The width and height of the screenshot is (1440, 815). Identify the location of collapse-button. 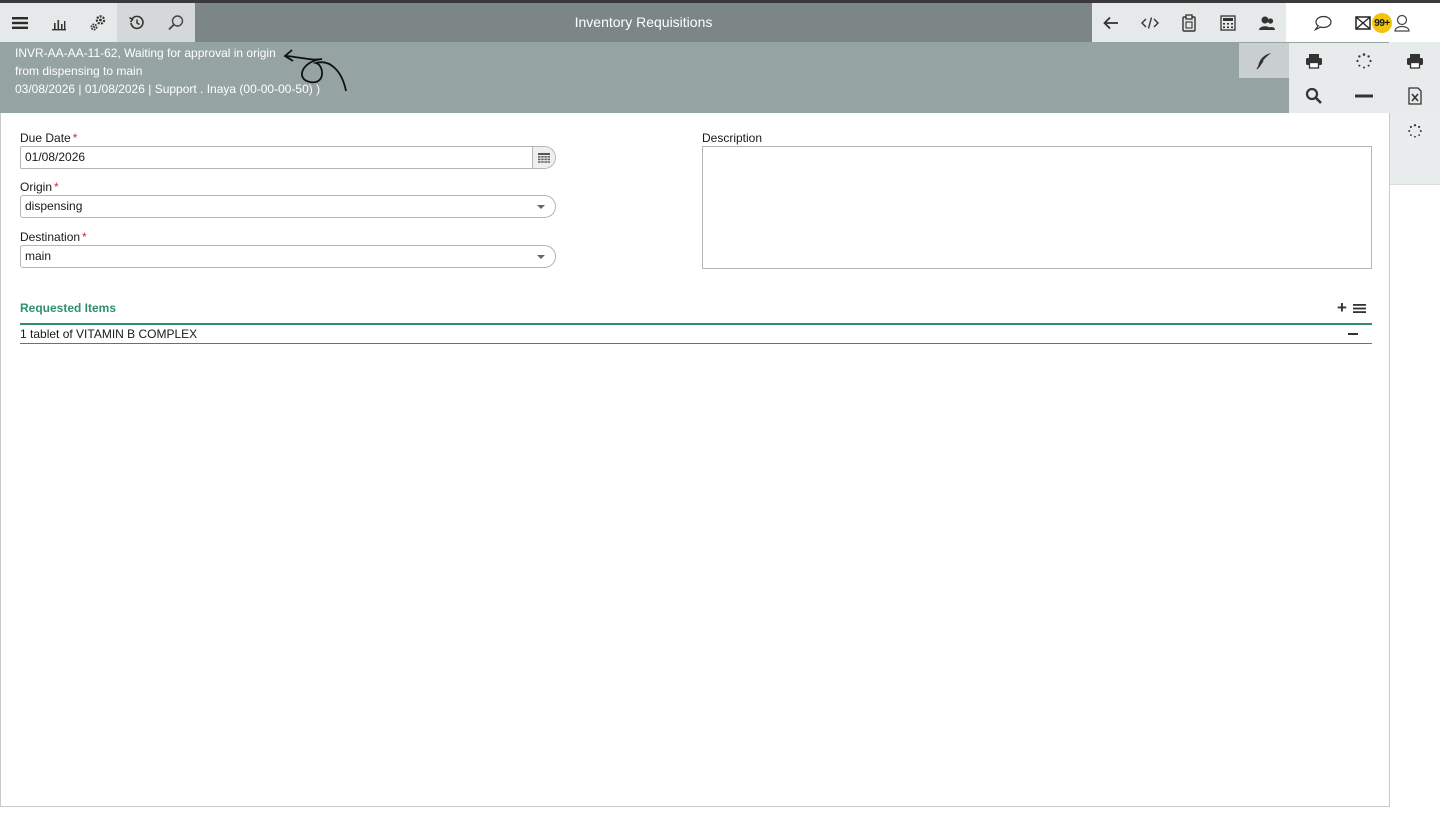
(1364, 95).